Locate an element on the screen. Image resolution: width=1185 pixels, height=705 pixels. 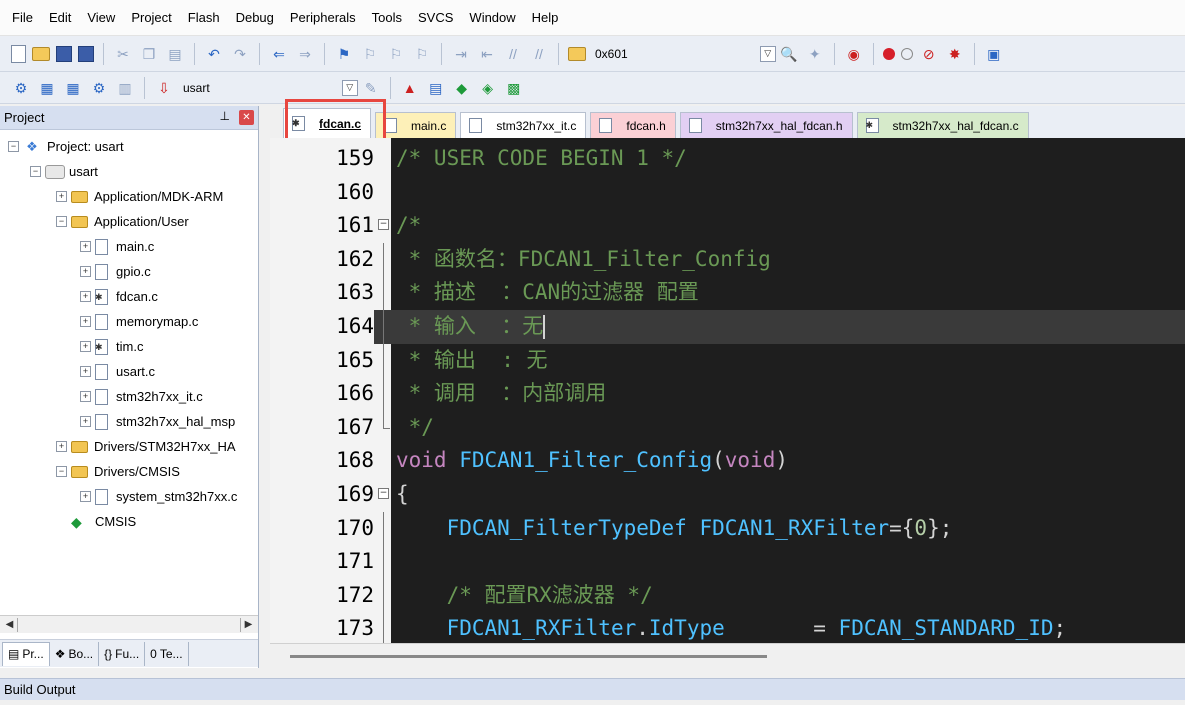
incremental-find-icon: ✦ is located at coordinates (815, 54).